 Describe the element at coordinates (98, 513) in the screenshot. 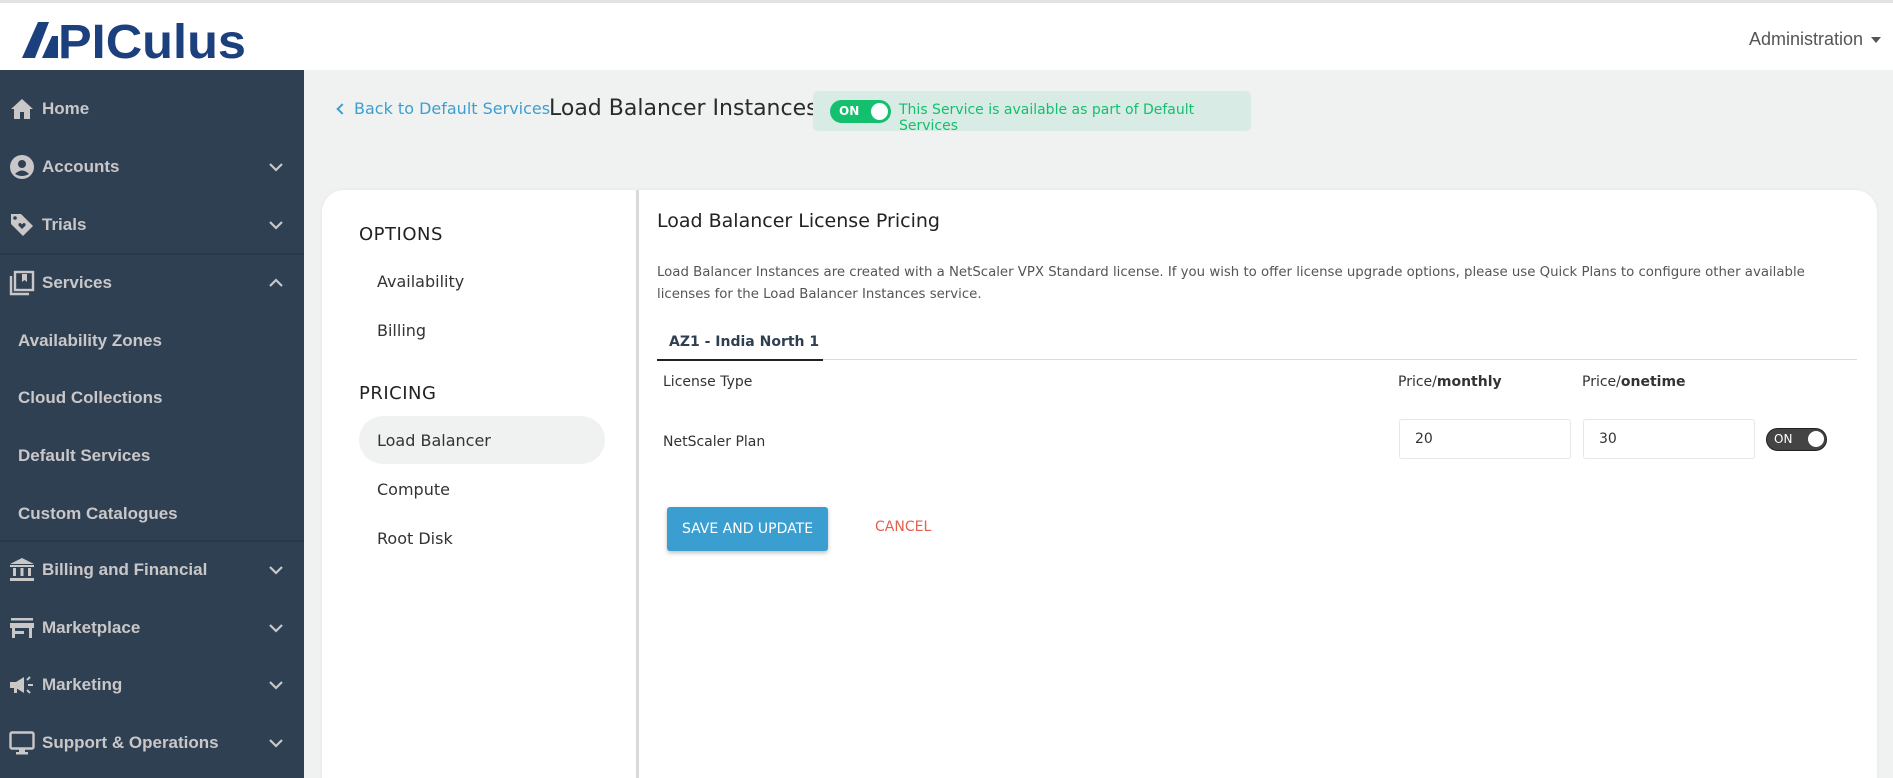

I see `sidebar-subitem-label: Custom Catalogues` at that location.